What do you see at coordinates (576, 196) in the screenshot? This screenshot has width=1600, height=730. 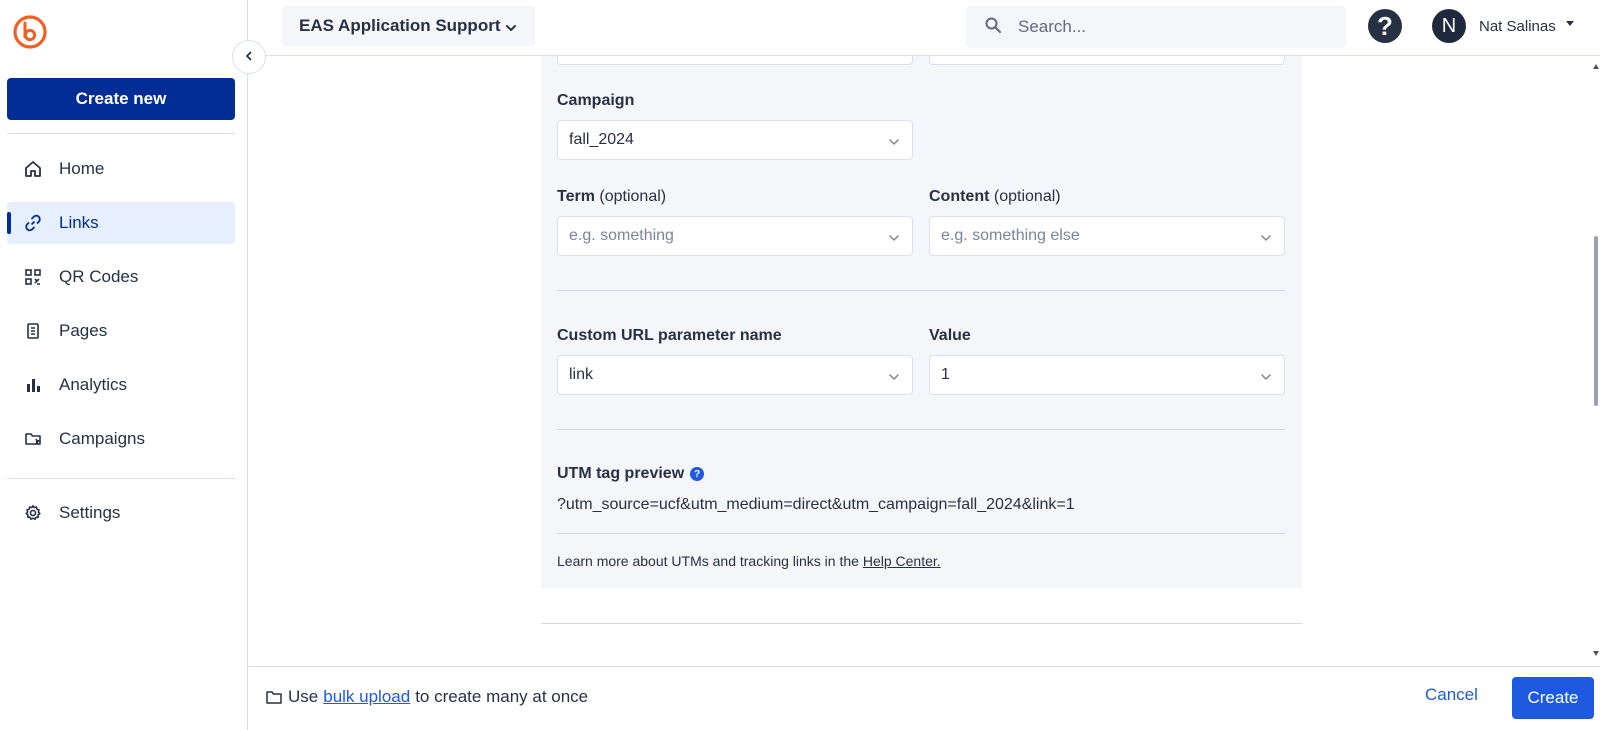 I see `term-label-text: Term` at bounding box center [576, 196].